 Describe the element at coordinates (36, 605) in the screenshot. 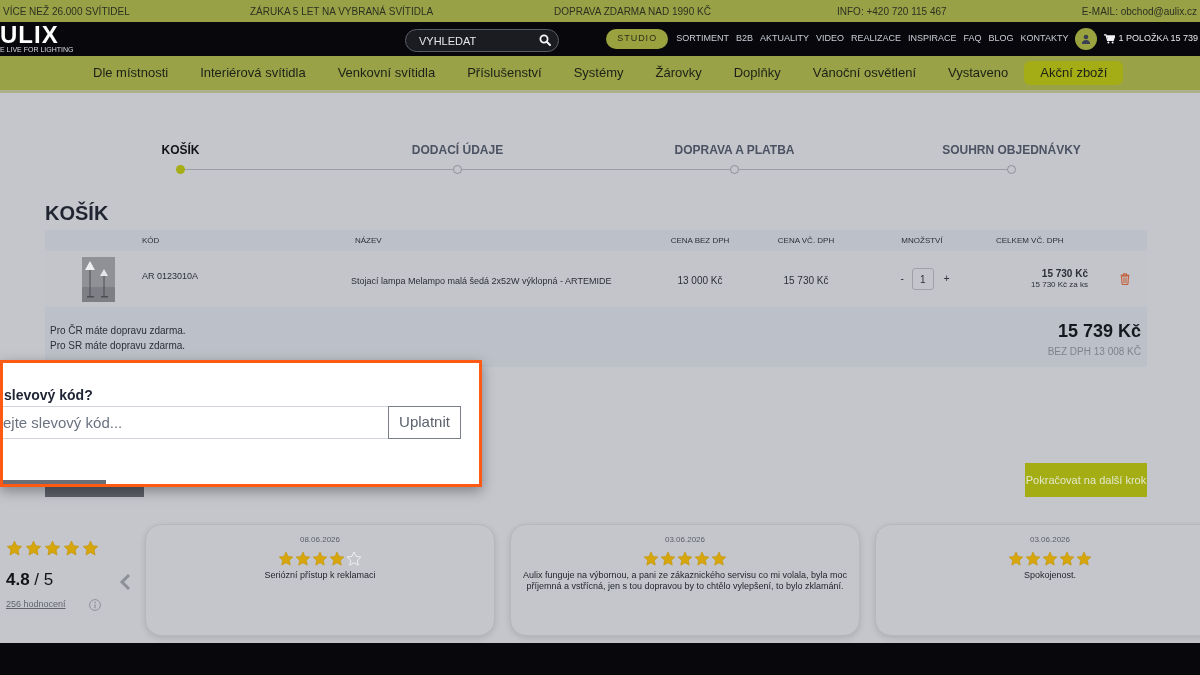

I see `ratings-count-link: 256 hodnocení` at that location.